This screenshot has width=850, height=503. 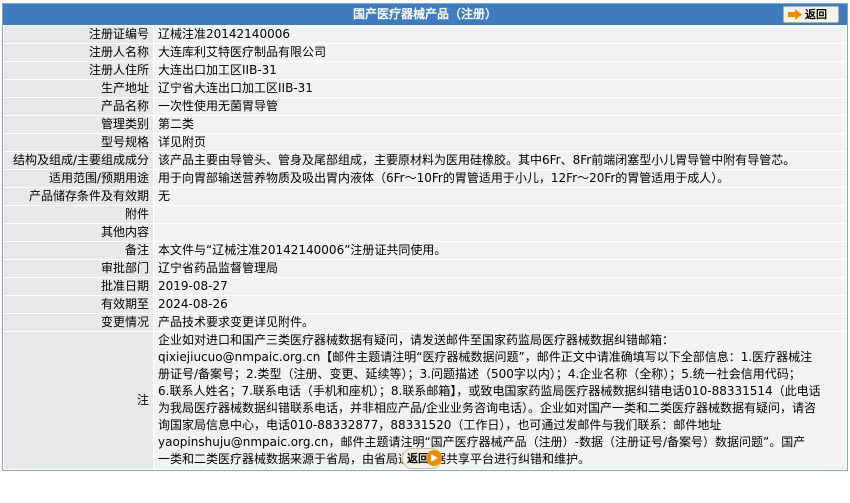 What do you see at coordinates (78, 286) in the screenshot?
I see `field-label: 批准日期` at bounding box center [78, 286].